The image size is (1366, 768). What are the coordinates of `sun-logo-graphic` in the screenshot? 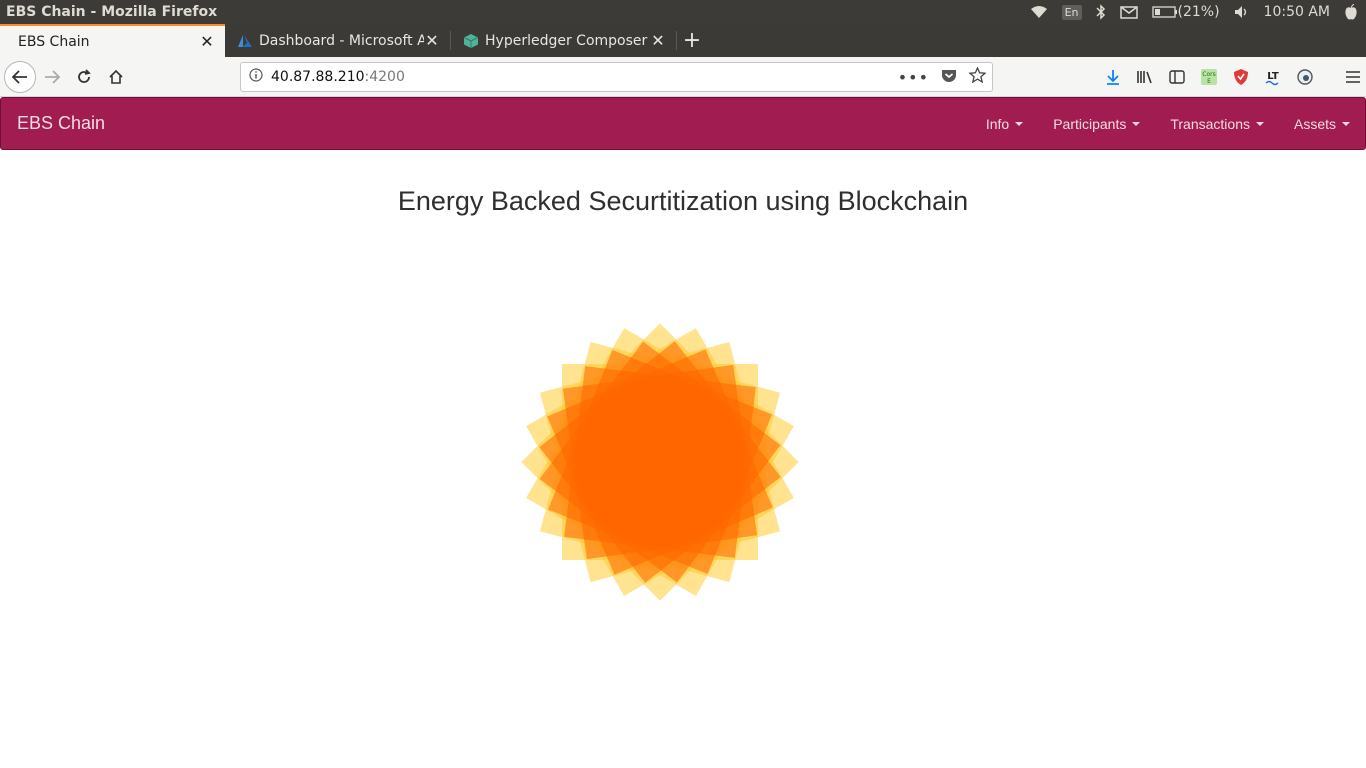 It's located at (660, 462).